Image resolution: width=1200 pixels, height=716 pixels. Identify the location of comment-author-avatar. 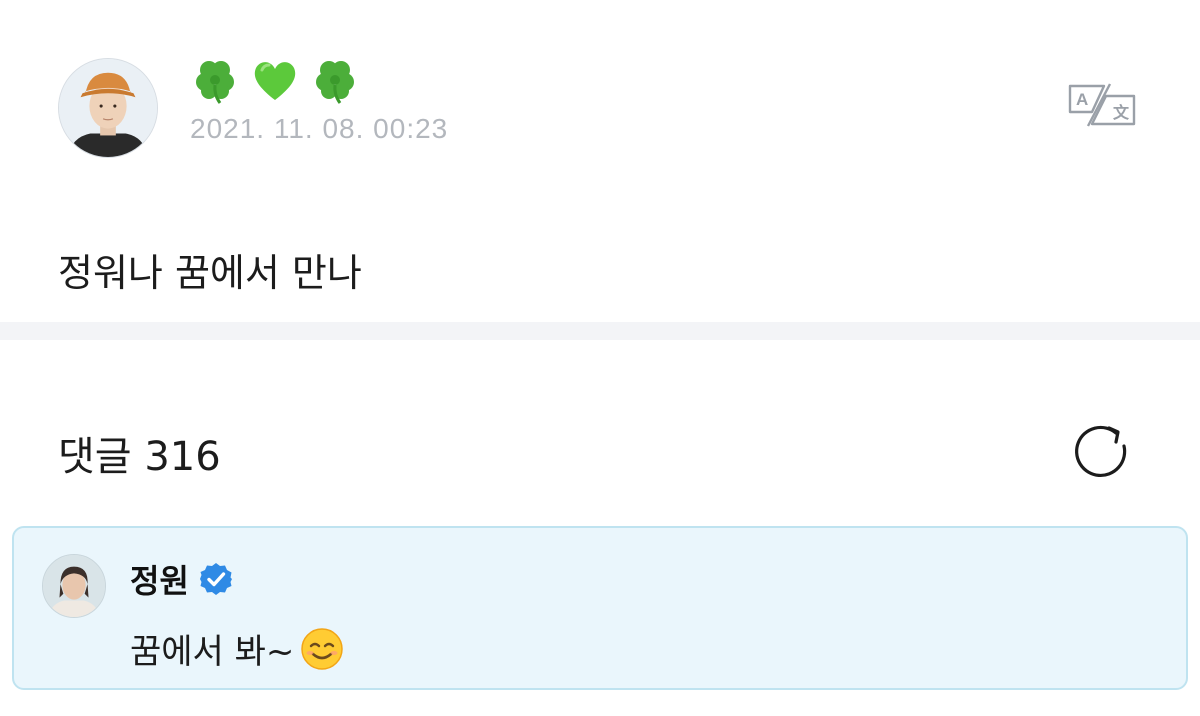
(74, 586).